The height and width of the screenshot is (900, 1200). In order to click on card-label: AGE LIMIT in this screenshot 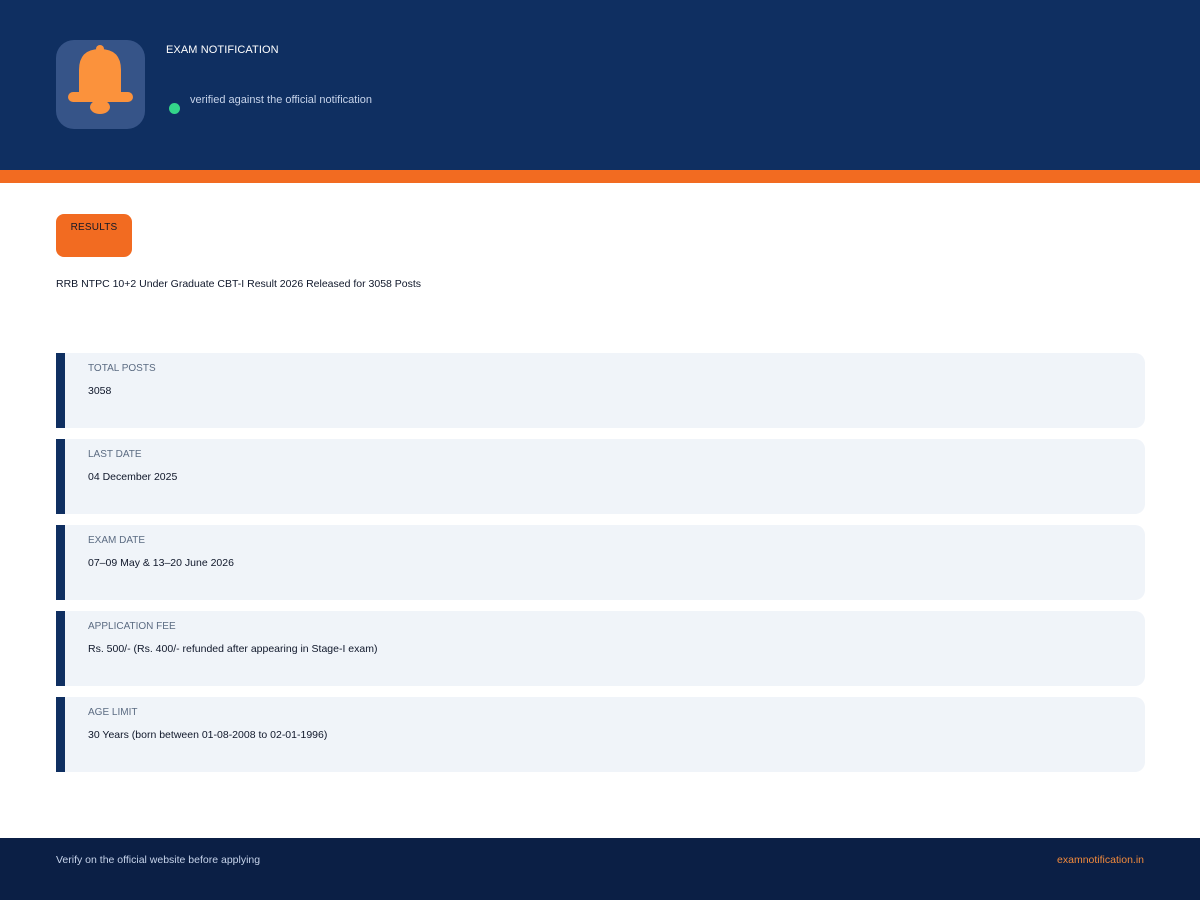, I will do `click(113, 712)`.